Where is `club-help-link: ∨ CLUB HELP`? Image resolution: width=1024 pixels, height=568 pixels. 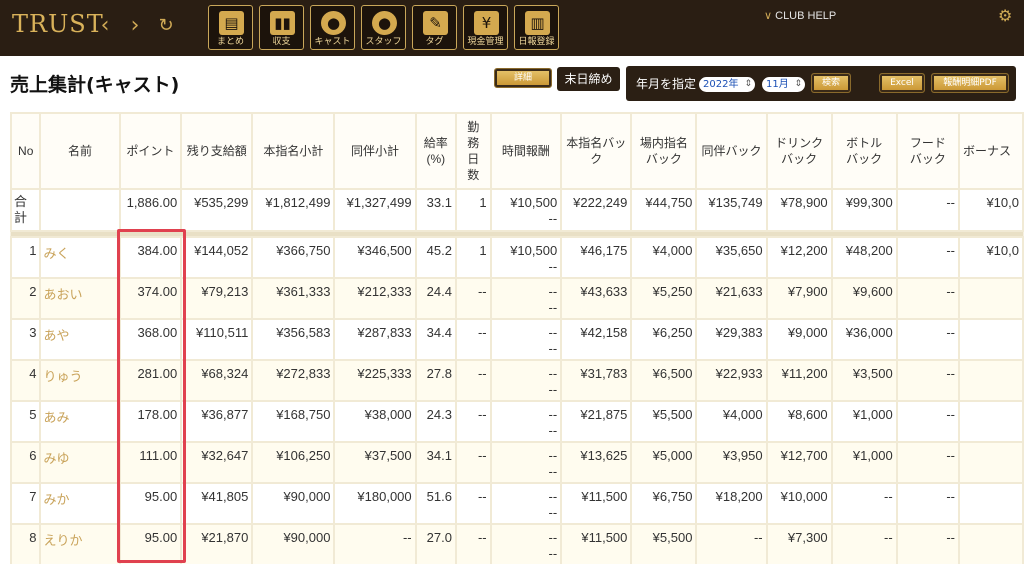 club-help-link: ∨ CLUB HELP is located at coordinates (800, 15).